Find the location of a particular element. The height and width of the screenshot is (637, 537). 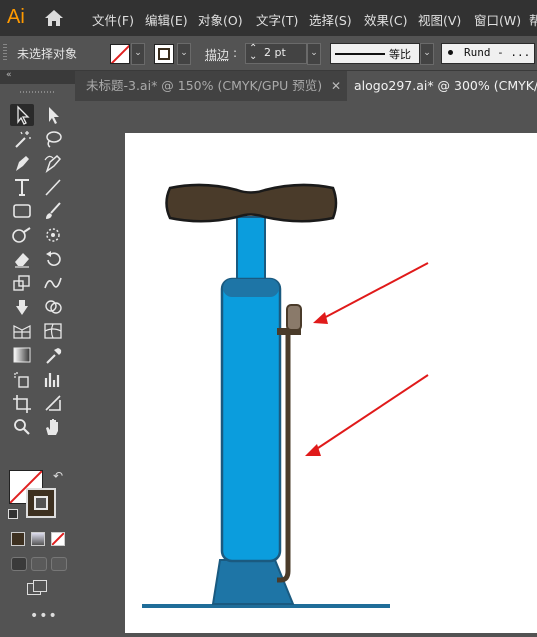

hose-nozzle is located at coordinates (294, 317).